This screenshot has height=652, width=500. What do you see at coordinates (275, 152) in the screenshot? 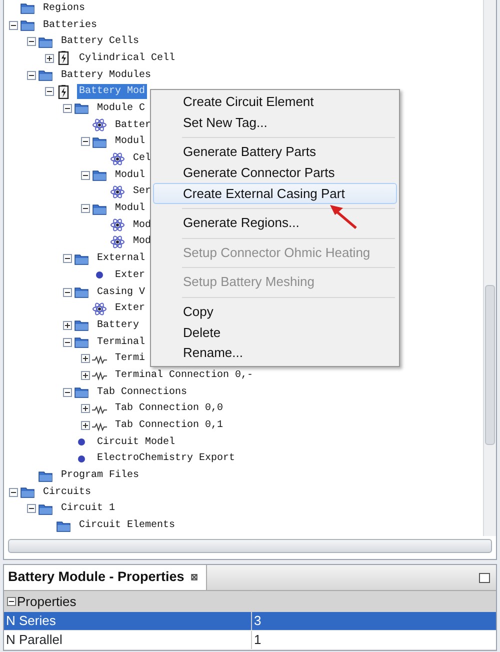
I see `menu-item: Generate Battery Parts` at bounding box center [275, 152].